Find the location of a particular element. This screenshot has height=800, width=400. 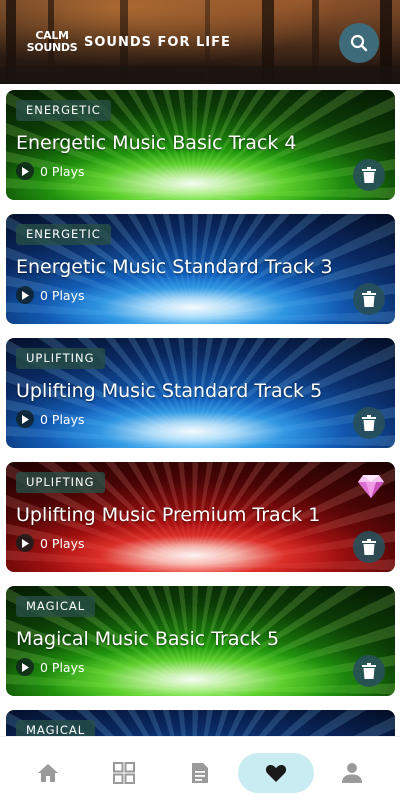

grid-icon is located at coordinates (124, 773).